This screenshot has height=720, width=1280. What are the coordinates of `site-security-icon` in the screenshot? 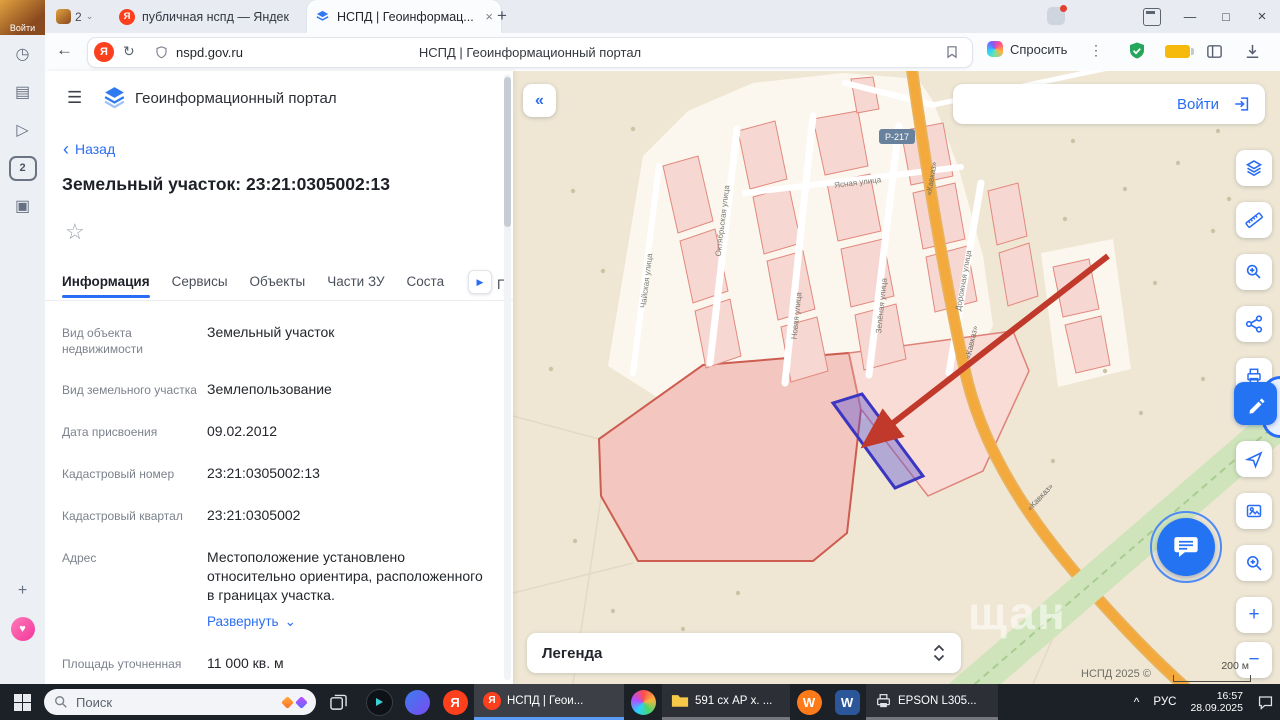 It's located at (161, 52).